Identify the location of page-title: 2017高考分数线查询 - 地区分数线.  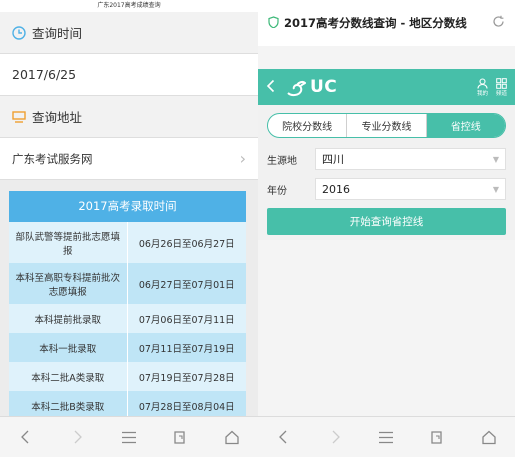
(375, 23).